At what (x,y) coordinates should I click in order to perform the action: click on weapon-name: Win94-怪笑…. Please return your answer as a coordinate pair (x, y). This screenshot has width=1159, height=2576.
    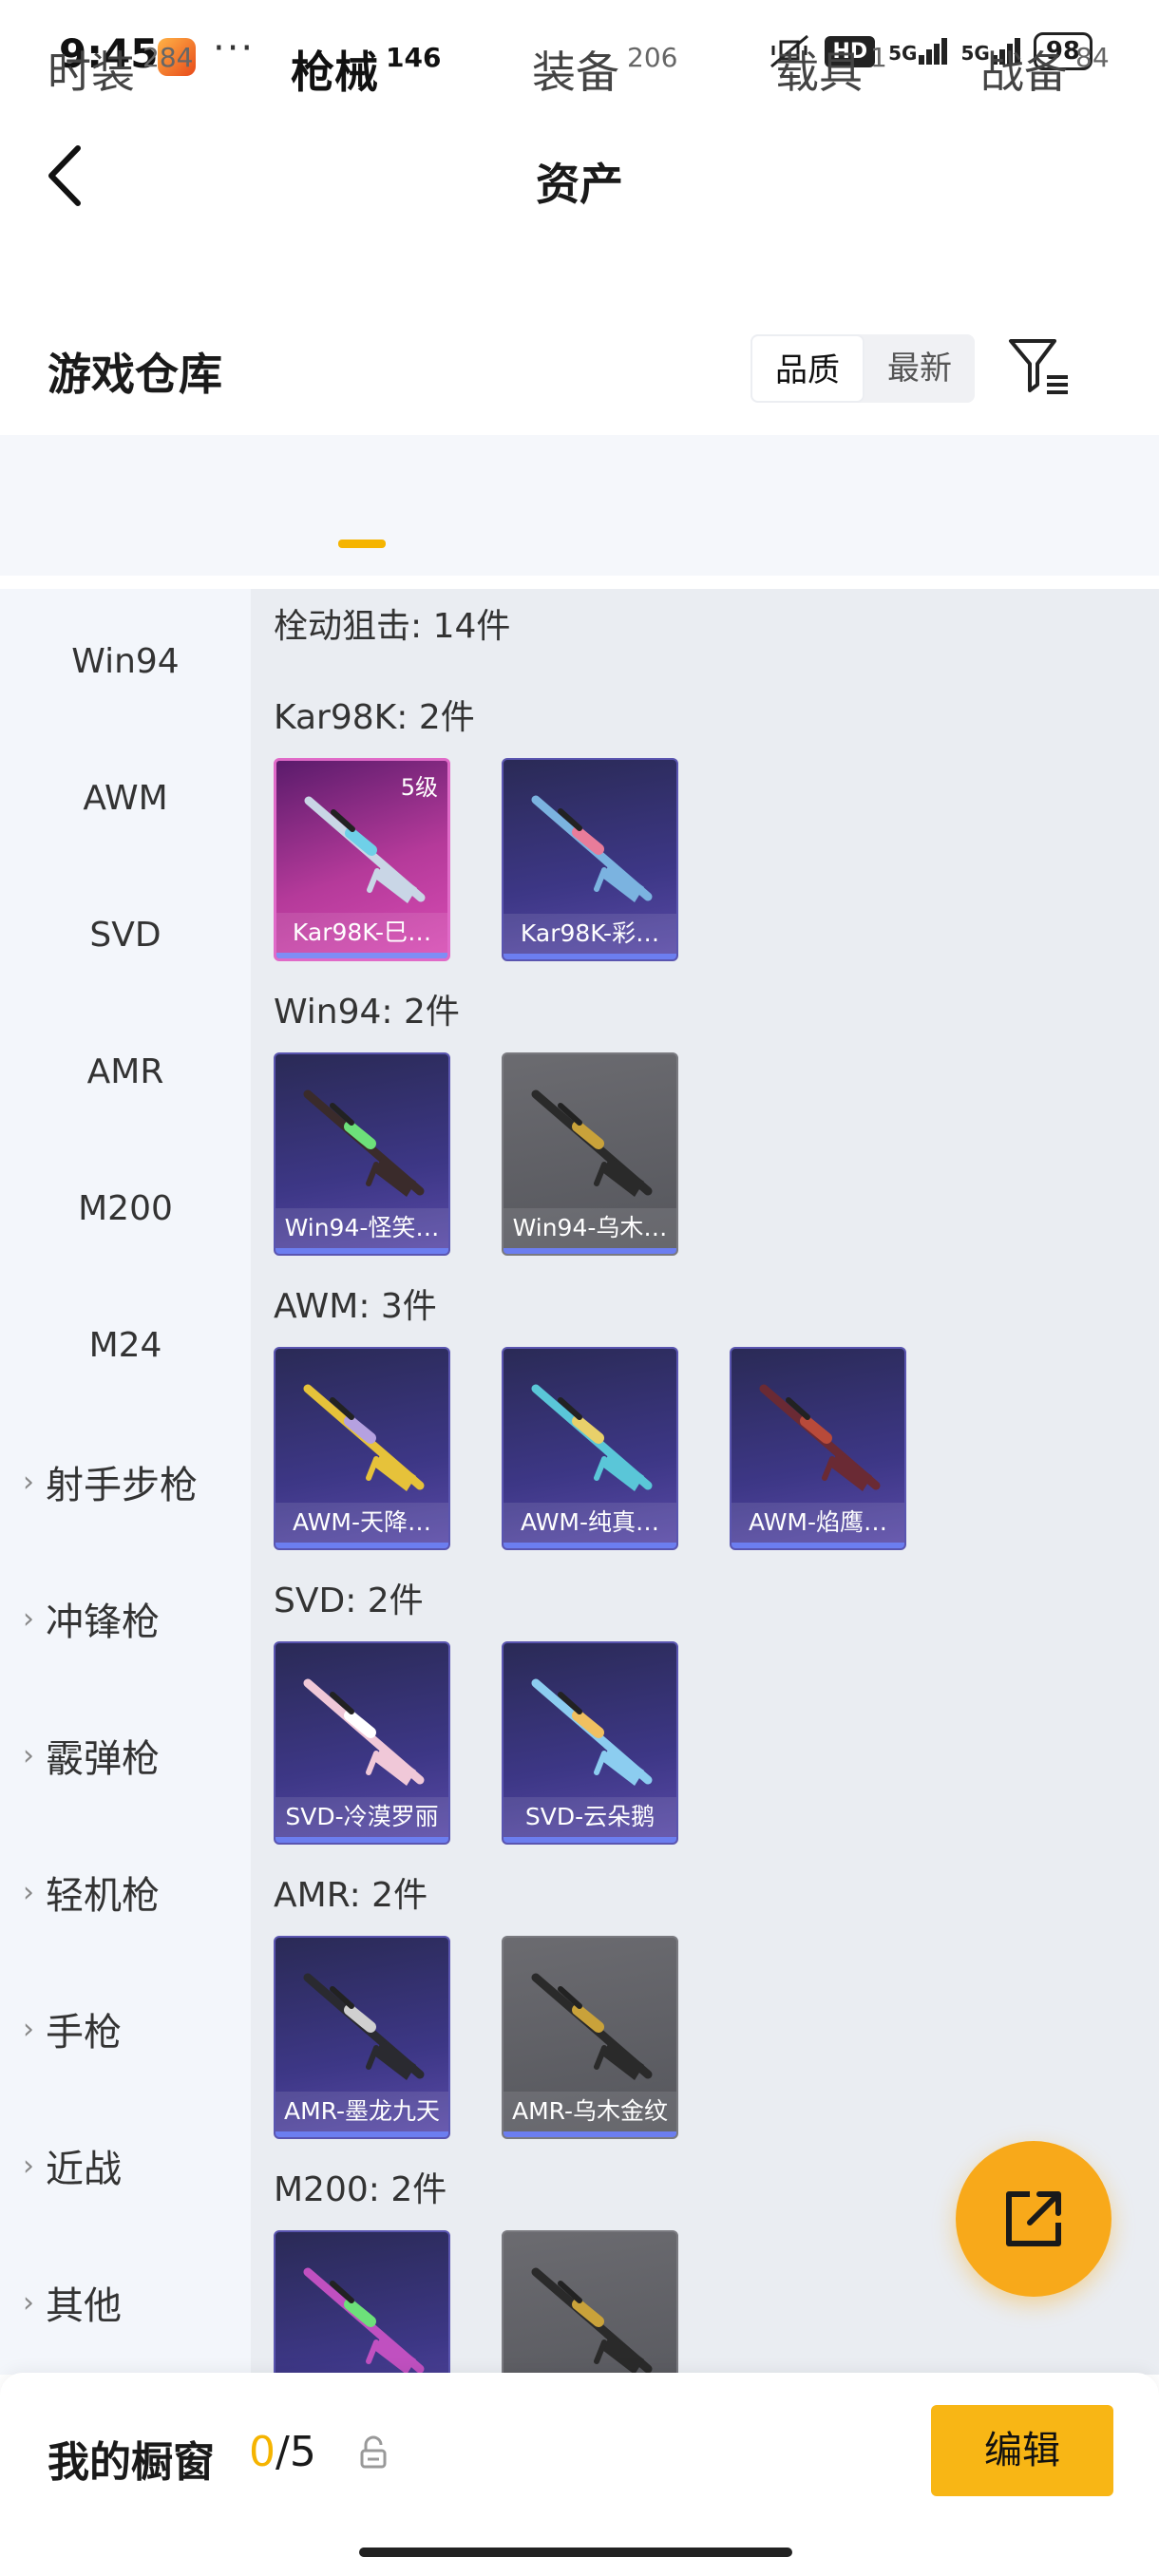
    Looking at the image, I should click on (362, 1228).